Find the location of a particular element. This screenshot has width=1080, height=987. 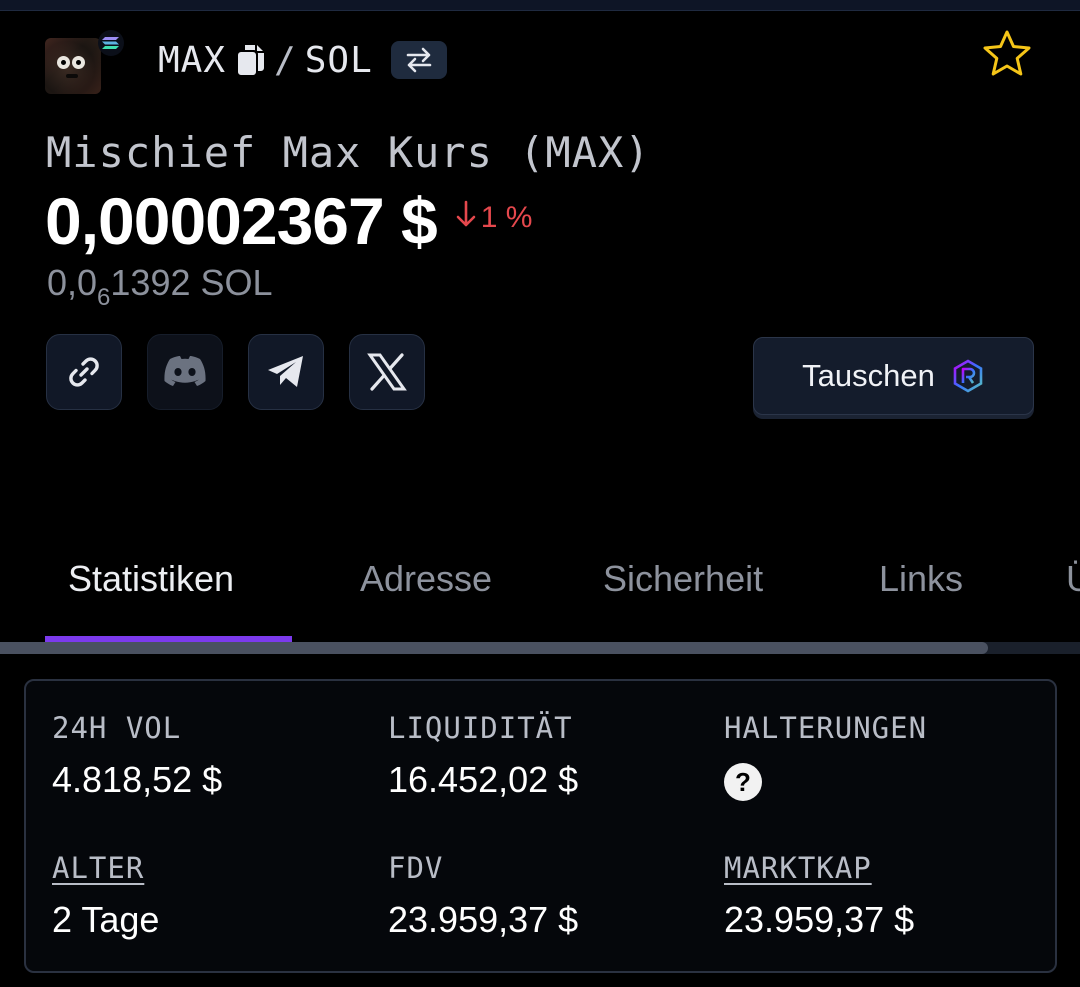

stat-label: LIQUIDITÄT is located at coordinates (480, 728).